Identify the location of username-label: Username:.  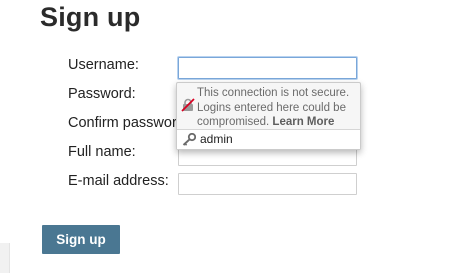
(103, 65).